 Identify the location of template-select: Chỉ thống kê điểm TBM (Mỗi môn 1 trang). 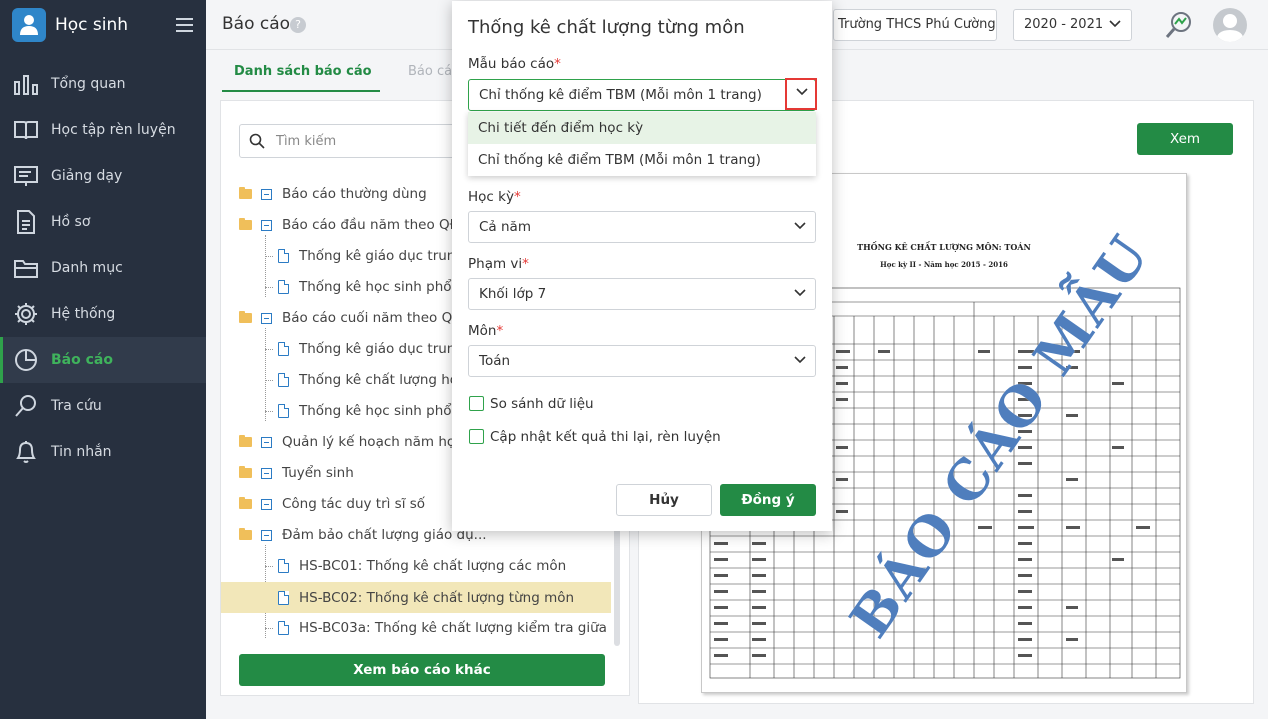
(642, 94).